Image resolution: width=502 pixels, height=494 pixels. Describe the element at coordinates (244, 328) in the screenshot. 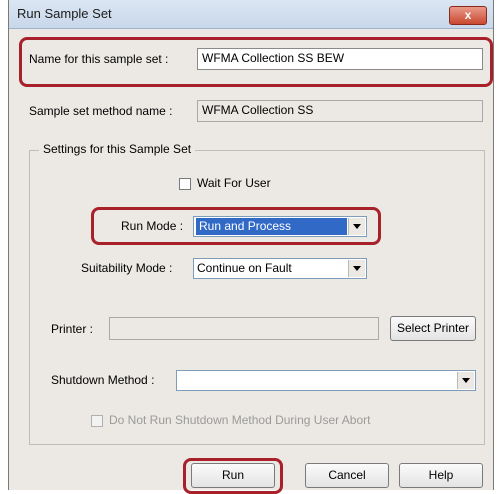

I see `printer-field` at that location.